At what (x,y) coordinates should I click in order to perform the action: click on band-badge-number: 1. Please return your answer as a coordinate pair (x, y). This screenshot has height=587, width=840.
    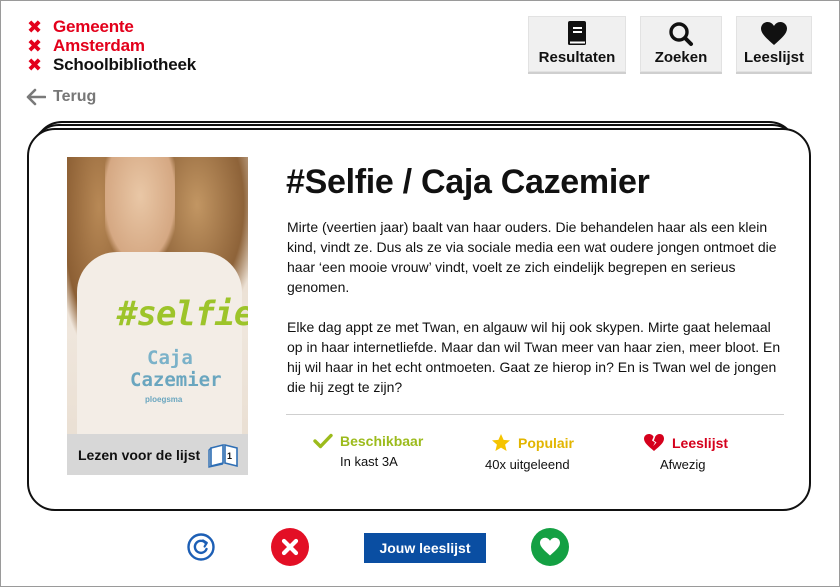
    Looking at the image, I should click on (229, 456).